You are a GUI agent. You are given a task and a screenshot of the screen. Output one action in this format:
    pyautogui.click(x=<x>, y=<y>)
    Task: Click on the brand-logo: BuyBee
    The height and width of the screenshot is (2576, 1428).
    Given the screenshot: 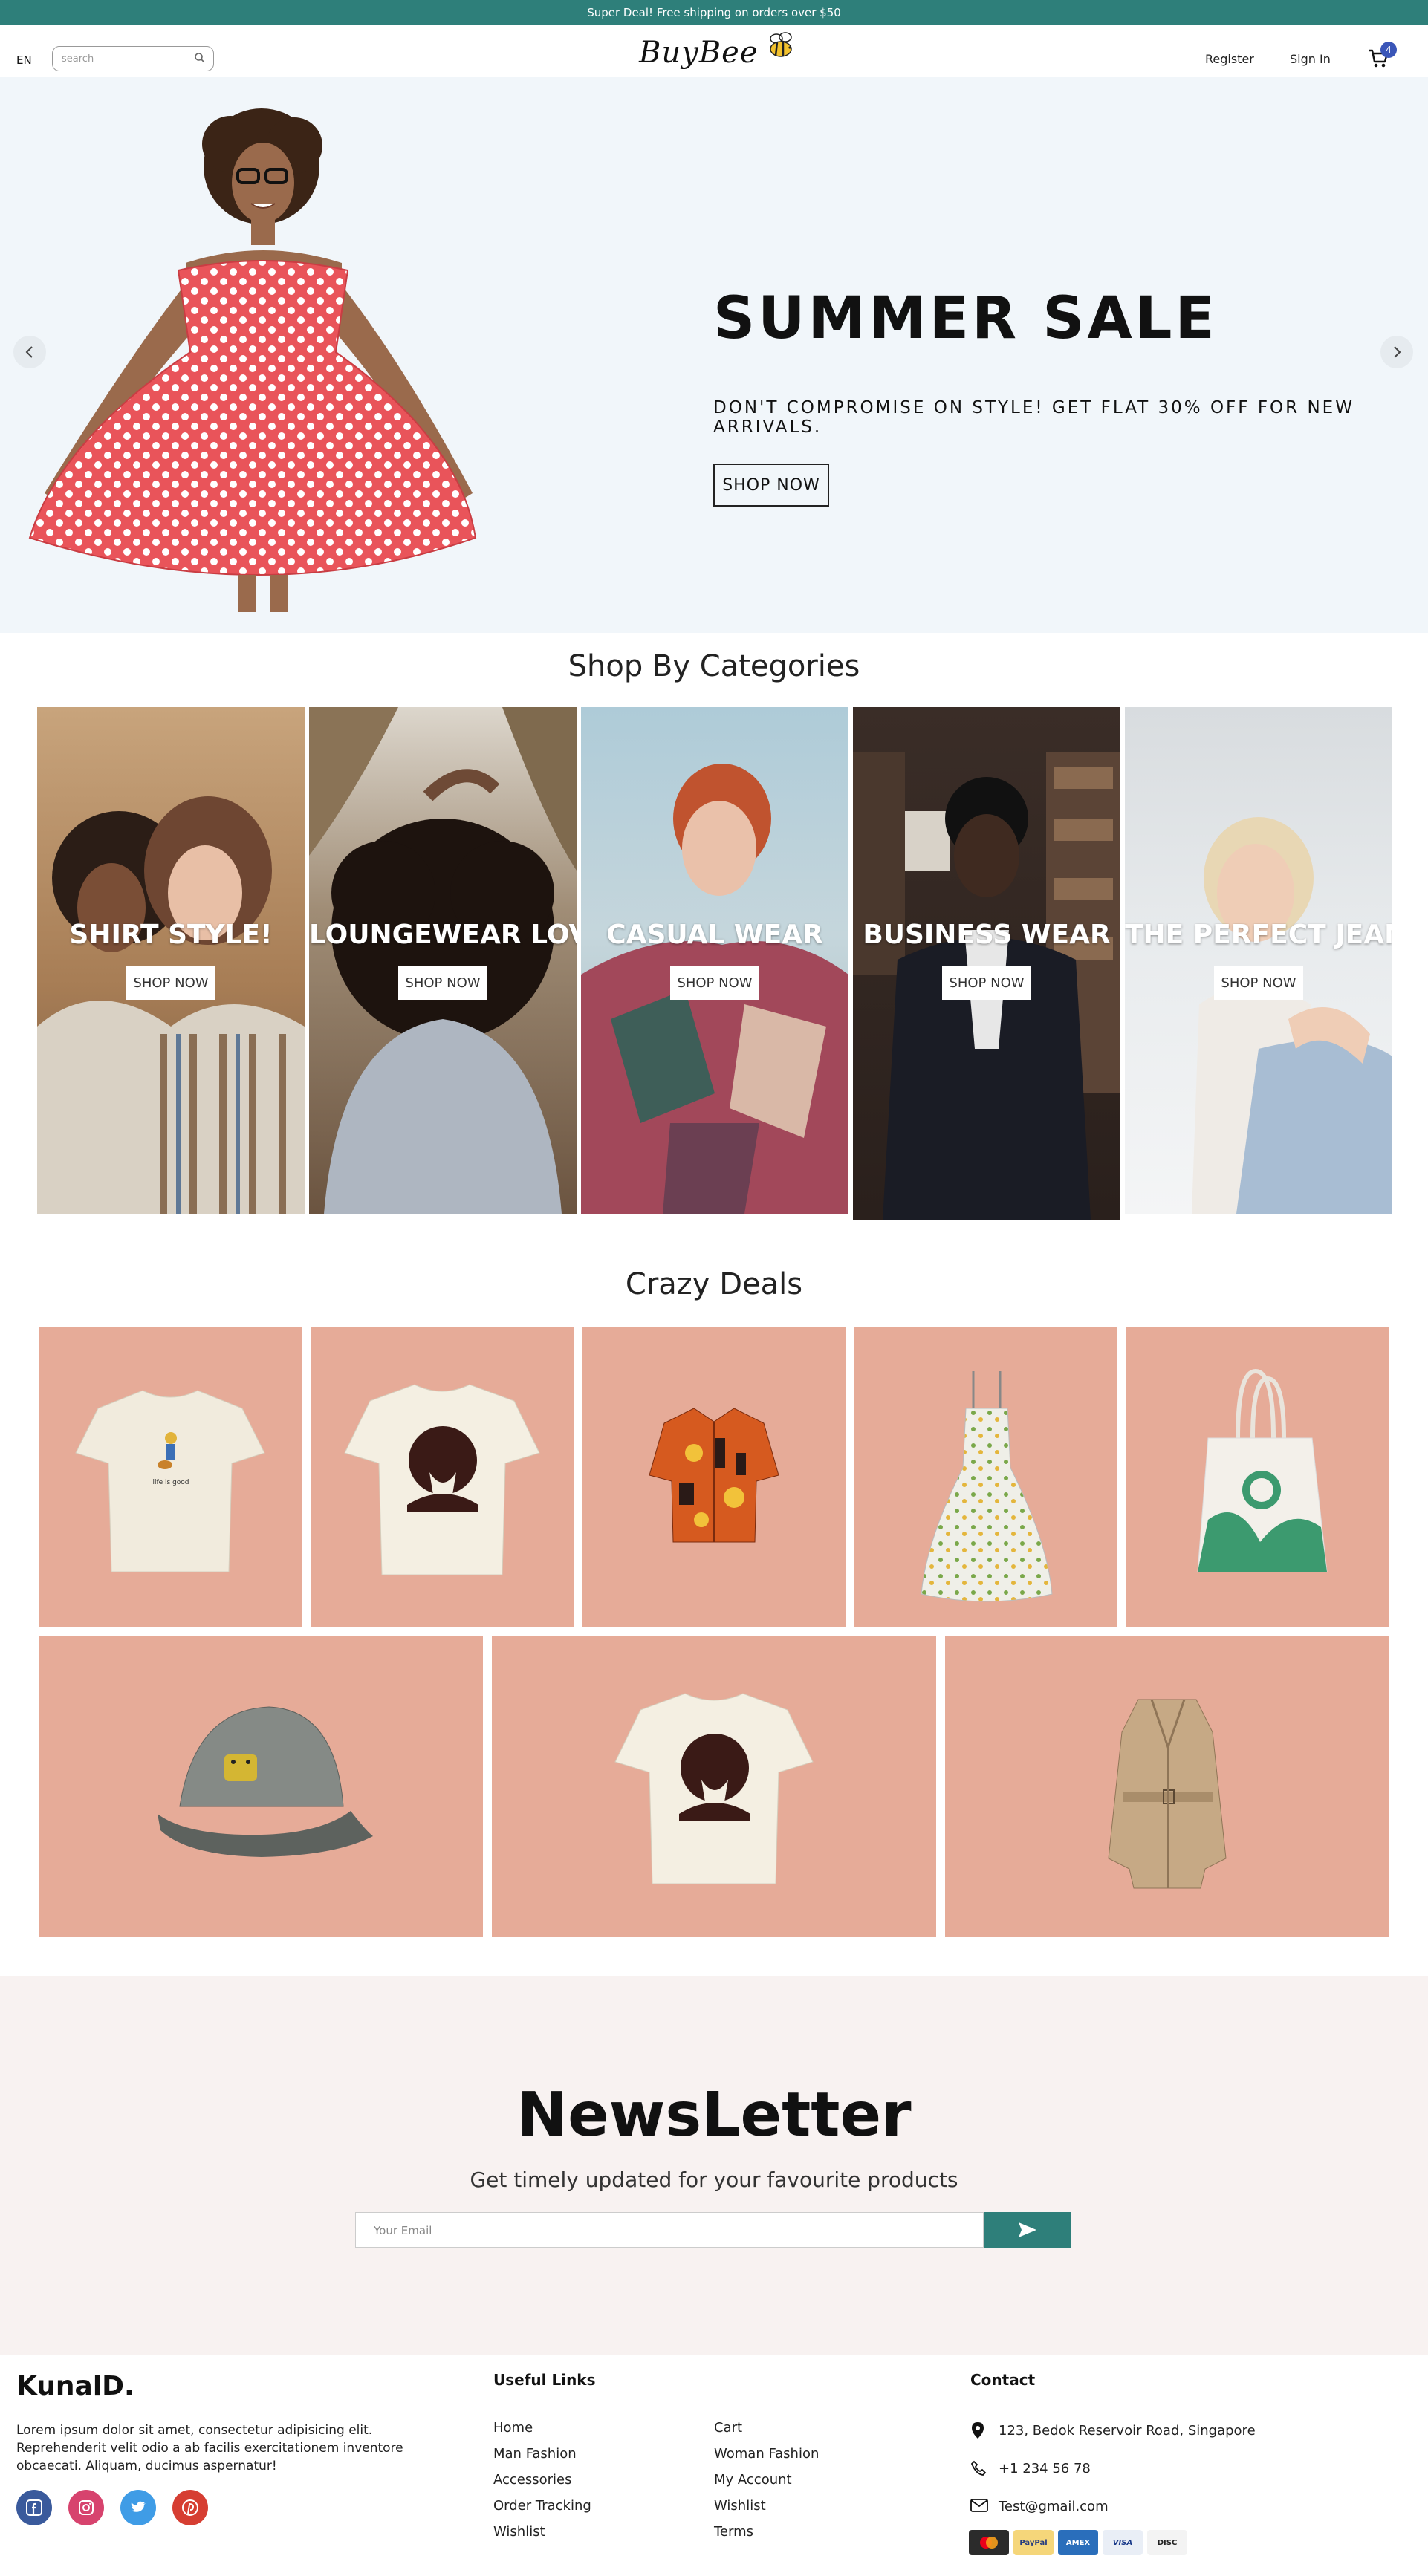 What is the action you would take?
    pyautogui.click(x=718, y=51)
    